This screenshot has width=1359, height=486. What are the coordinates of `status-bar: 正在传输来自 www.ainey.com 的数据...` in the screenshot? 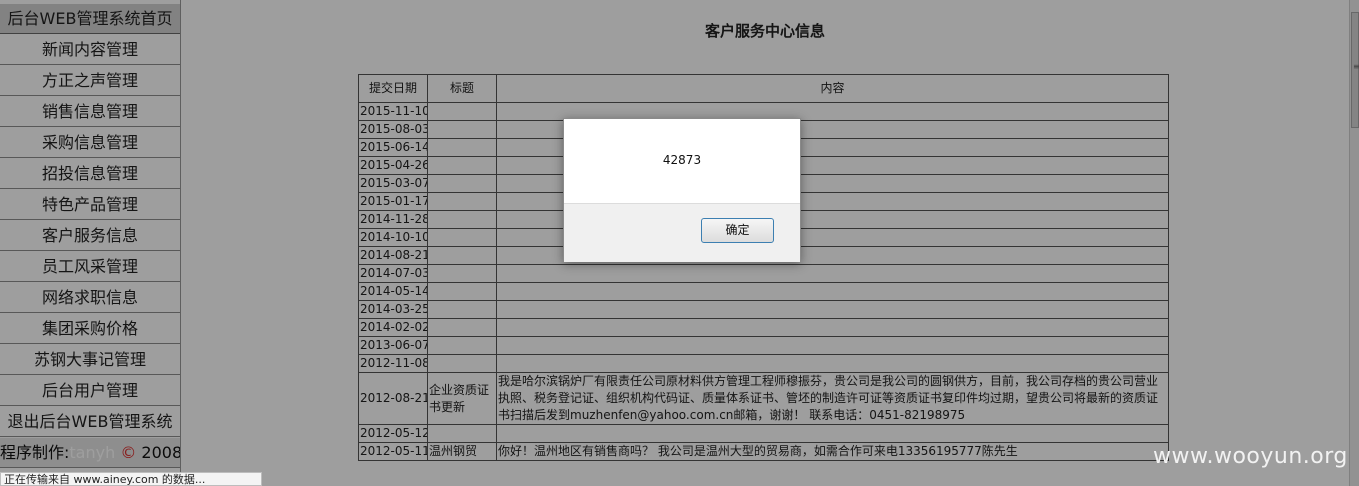 It's located at (131, 479).